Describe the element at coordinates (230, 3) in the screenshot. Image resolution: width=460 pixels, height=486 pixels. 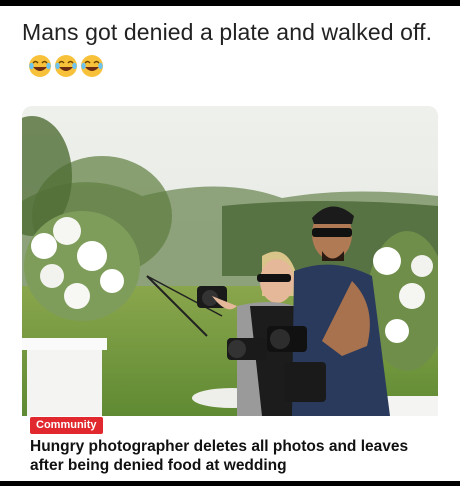
I see `top-border` at that location.